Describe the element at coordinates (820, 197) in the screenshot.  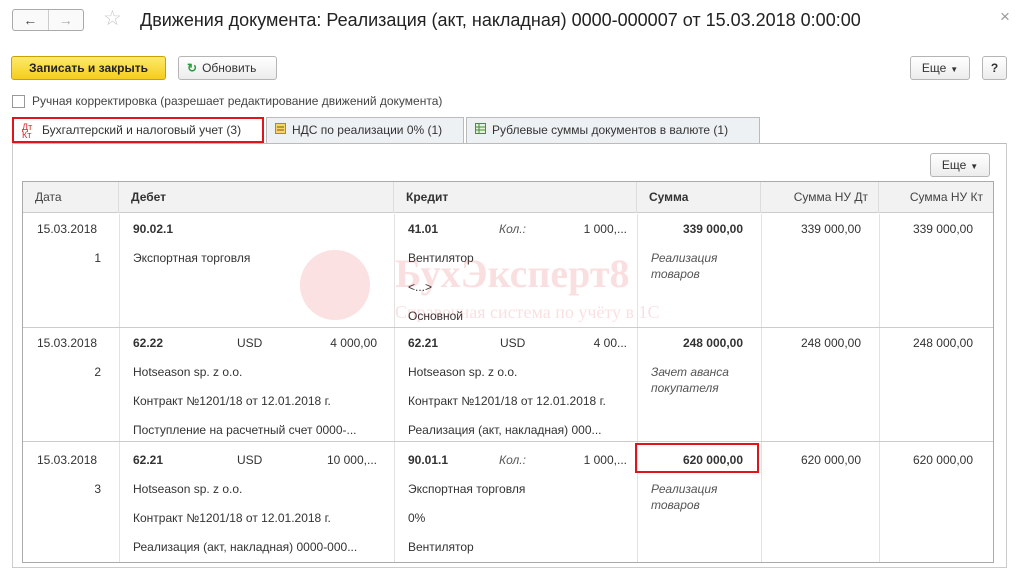
I see `column-sum-nu-dt: Сумма НУ Дт` at that location.